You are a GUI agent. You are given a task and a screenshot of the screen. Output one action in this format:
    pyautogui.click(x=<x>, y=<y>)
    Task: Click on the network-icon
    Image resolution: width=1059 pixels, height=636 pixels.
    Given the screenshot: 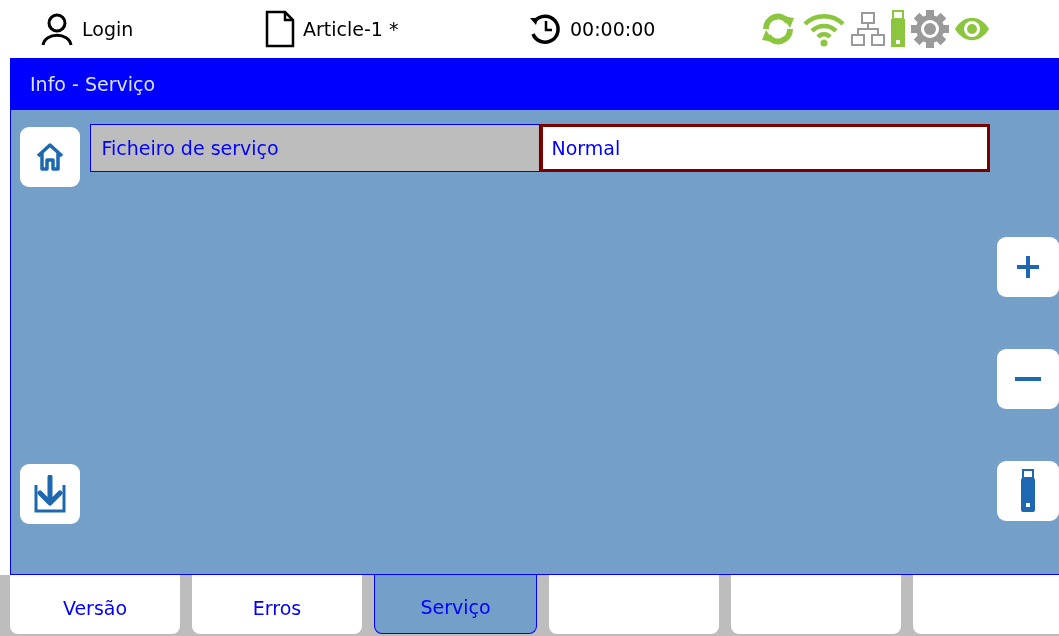 What is the action you would take?
    pyautogui.click(x=868, y=29)
    